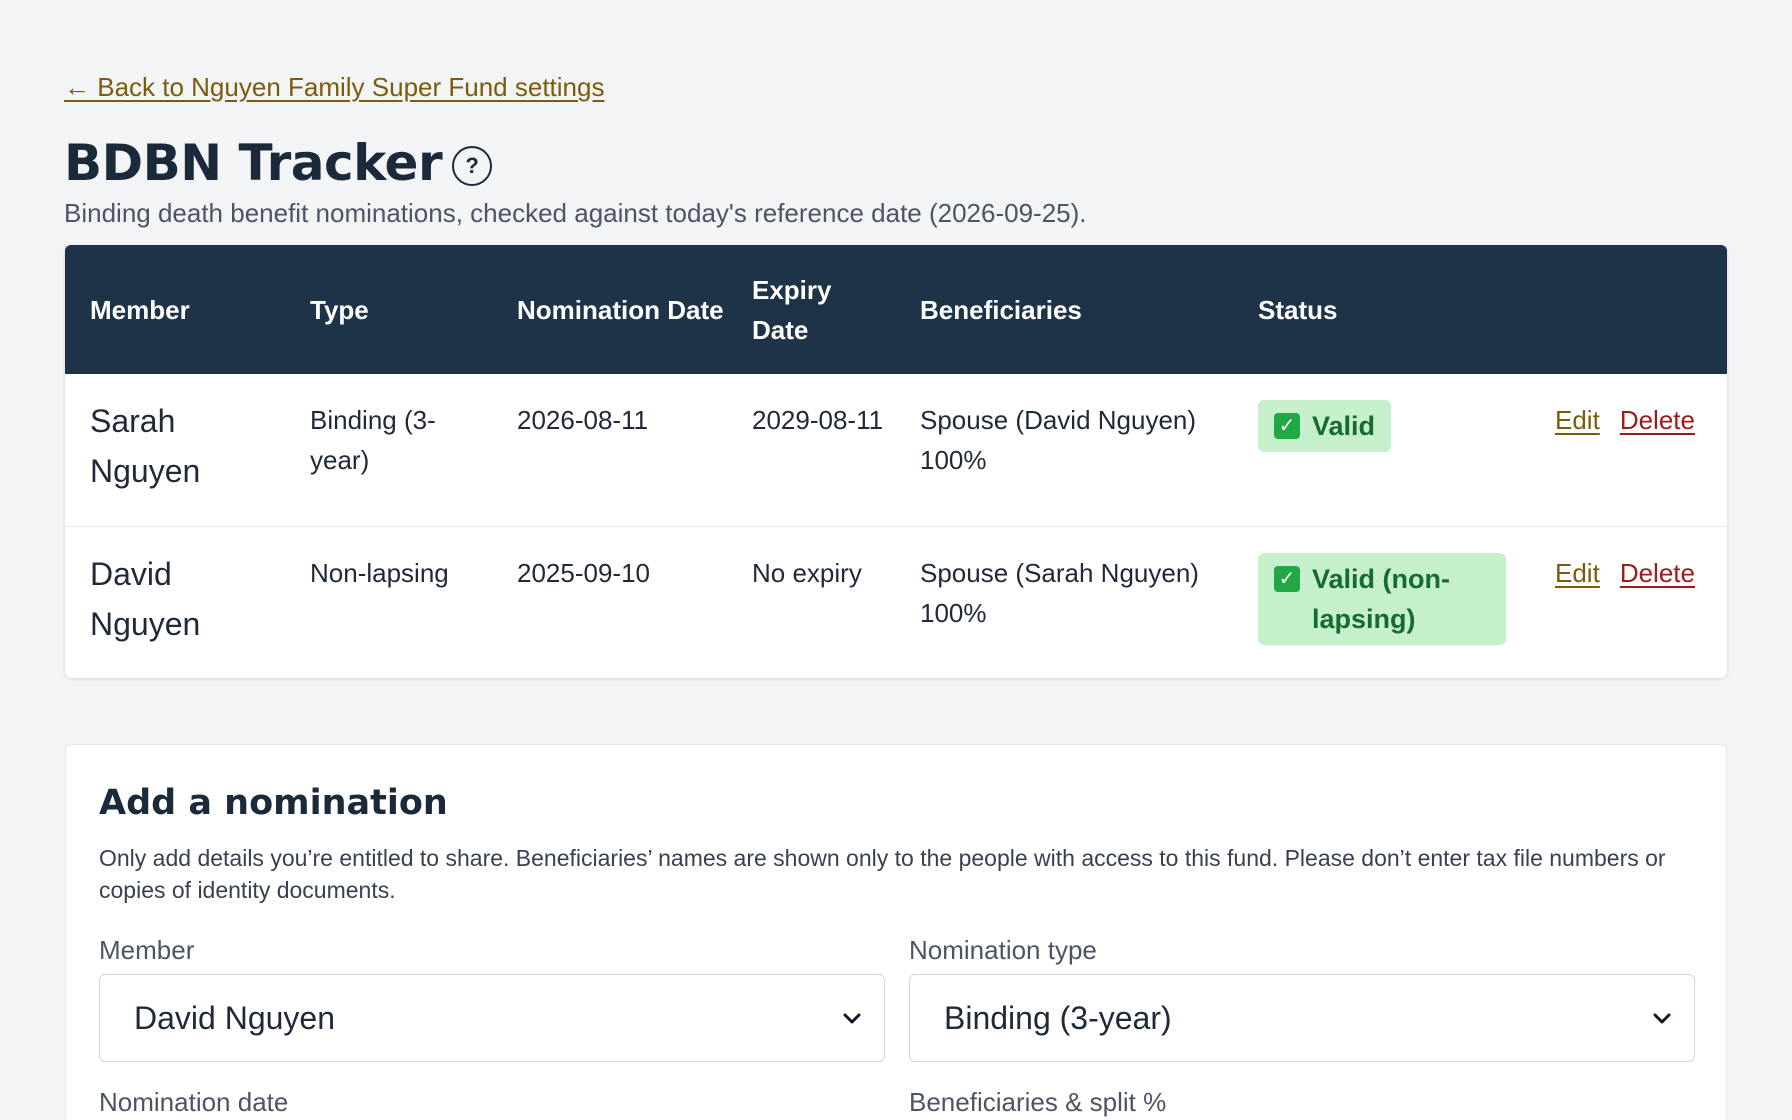 The width and height of the screenshot is (1792, 1120). What do you see at coordinates (145, 598) in the screenshot?
I see `cell-member: David Nguyen` at bounding box center [145, 598].